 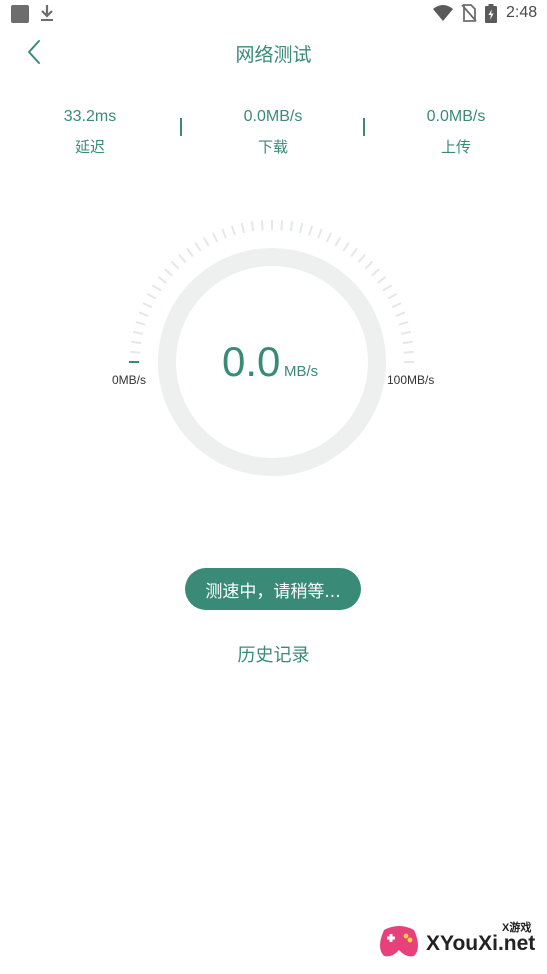 I want to click on scale-min-label: 0MB/s, so click(x=129, y=380).